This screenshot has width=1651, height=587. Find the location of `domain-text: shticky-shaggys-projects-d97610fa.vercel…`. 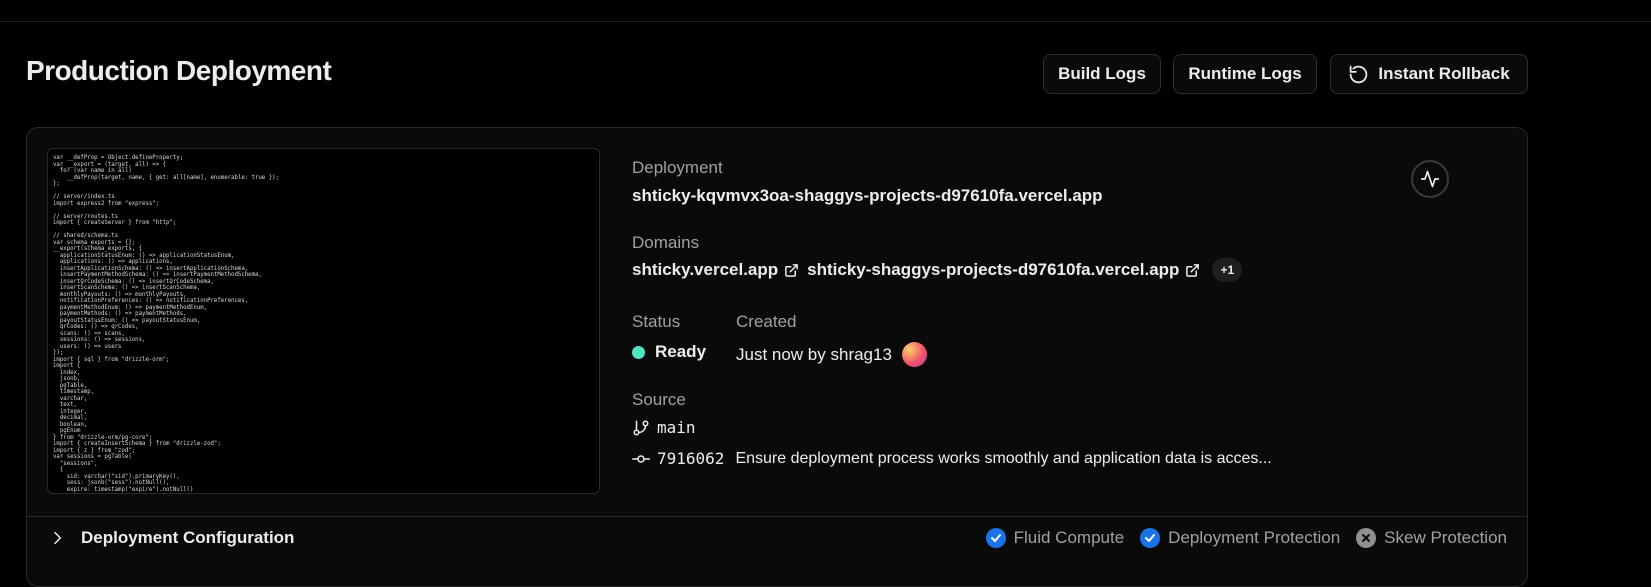

domain-text: shticky-shaggys-projects-d97610fa.vercel… is located at coordinates (993, 269).